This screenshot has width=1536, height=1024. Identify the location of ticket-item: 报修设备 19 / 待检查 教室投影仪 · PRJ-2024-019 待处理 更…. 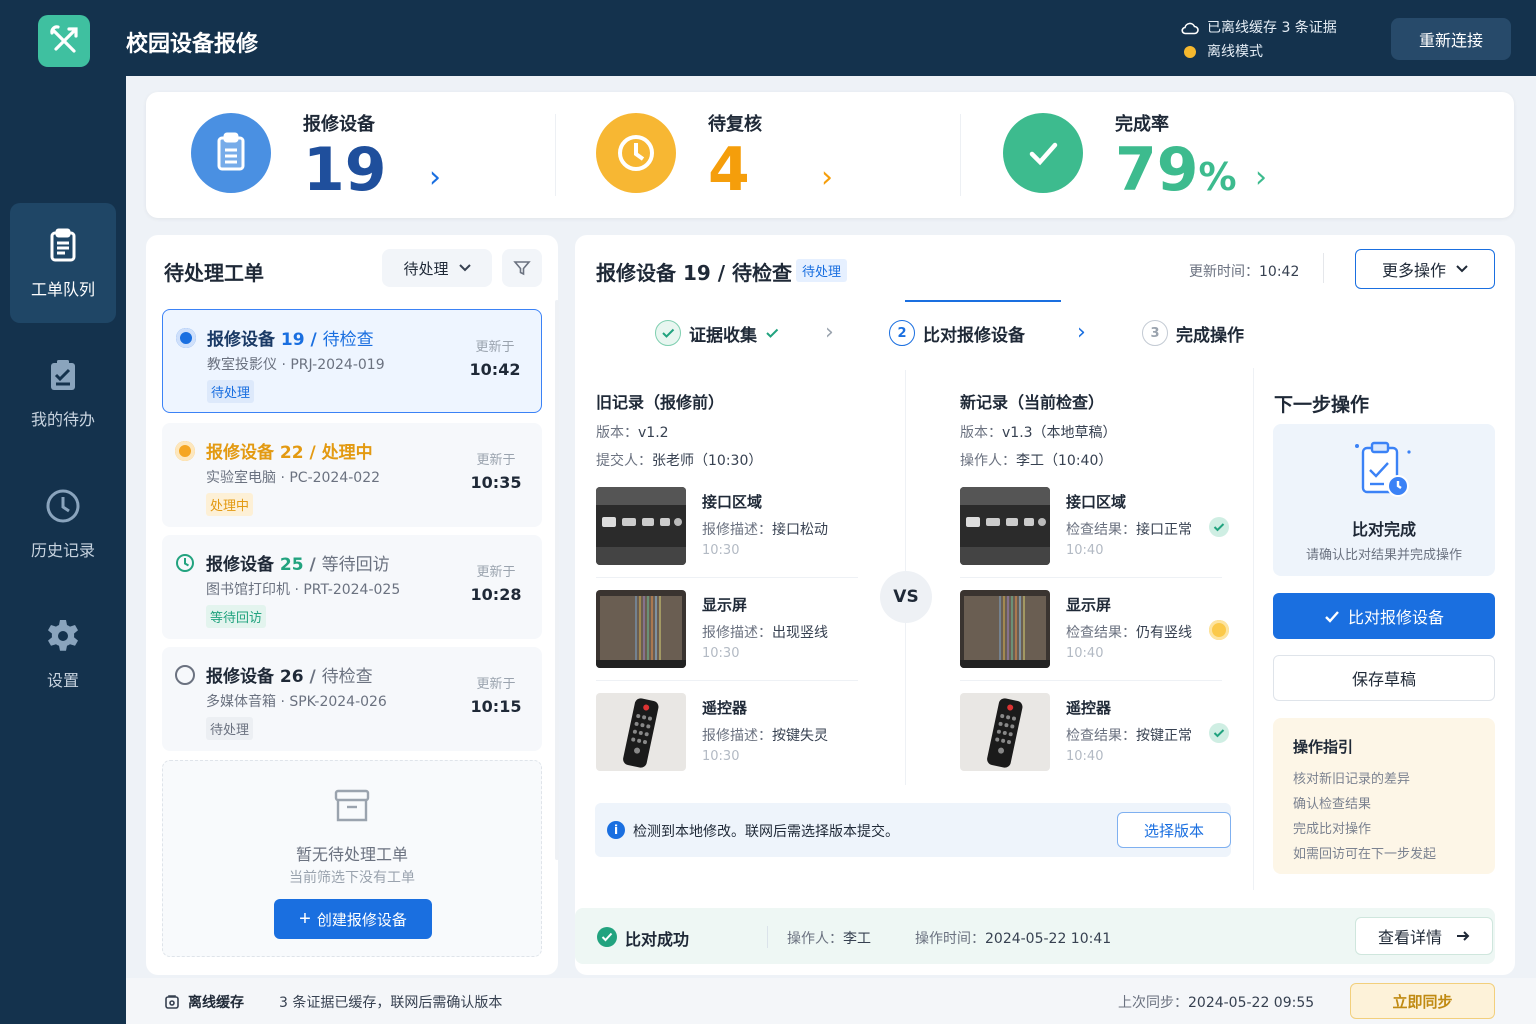
(352, 361).